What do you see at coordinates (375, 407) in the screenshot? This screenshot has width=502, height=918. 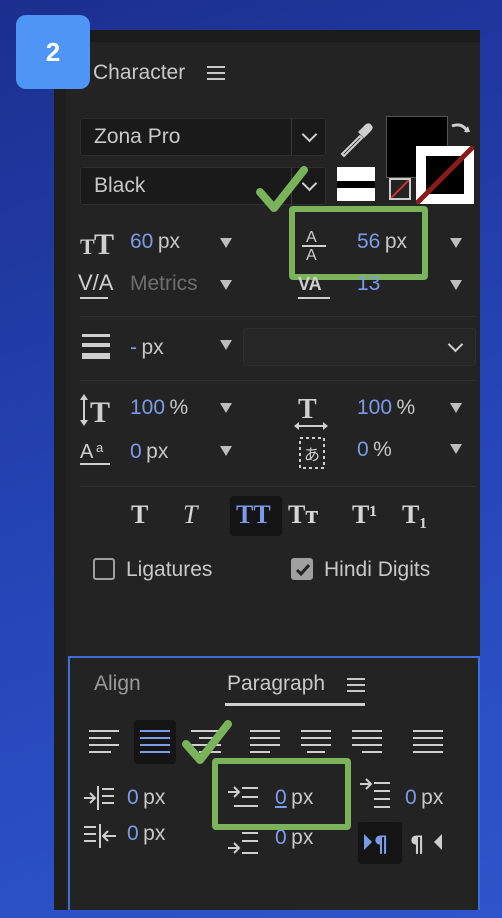 I see `horizontal-scale-value: 100` at bounding box center [375, 407].